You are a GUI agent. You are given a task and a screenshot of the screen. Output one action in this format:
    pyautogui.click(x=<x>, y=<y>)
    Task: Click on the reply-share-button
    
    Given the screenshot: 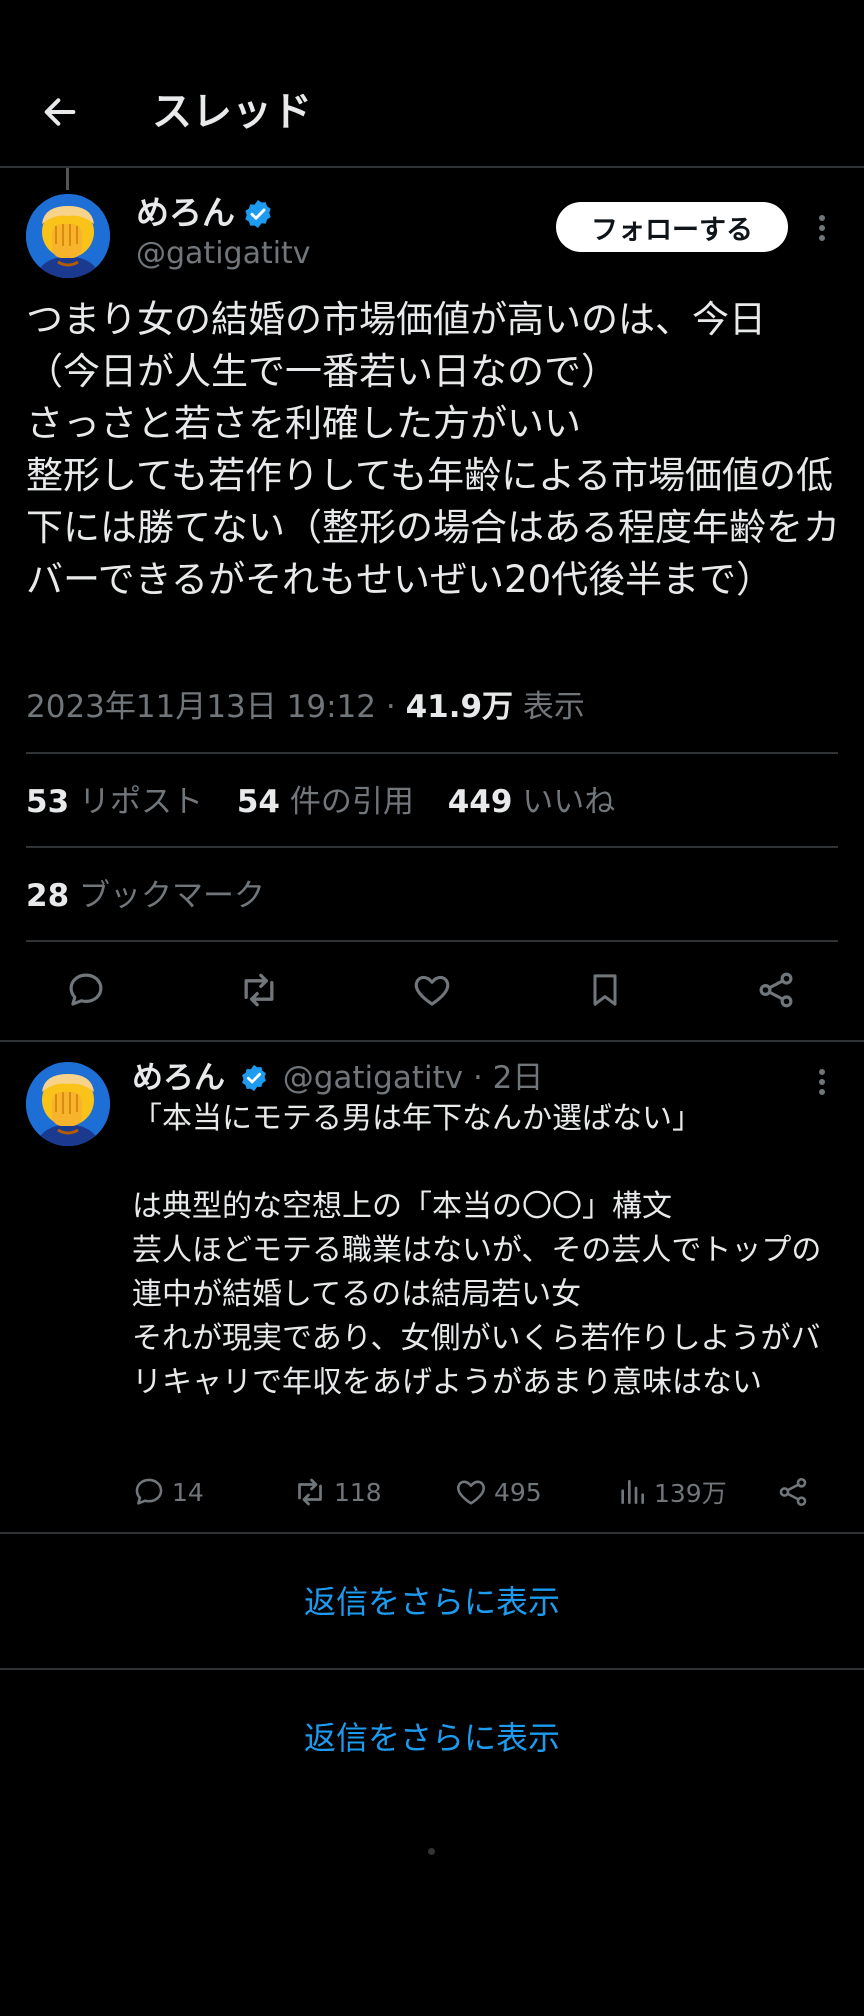 What is the action you would take?
    pyautogui.click(x=793, y=1492)
    